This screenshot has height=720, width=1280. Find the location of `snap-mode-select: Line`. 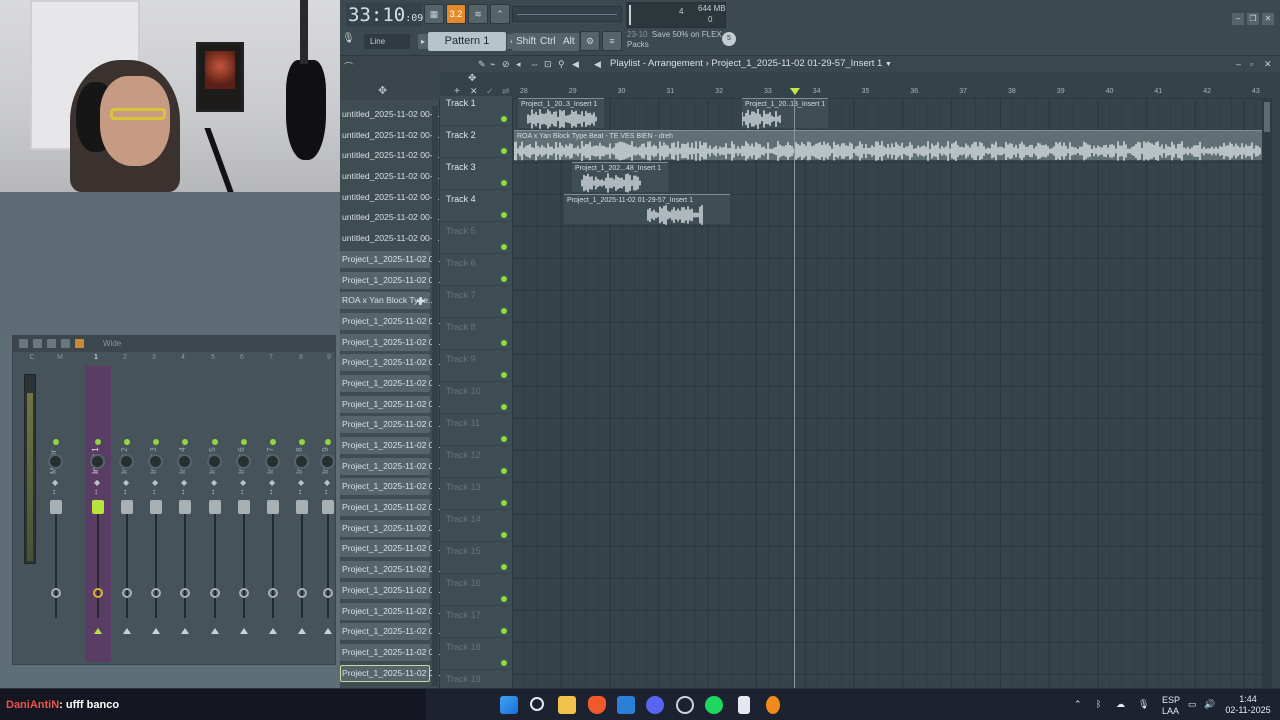

snap-mode-select: Line is located at coordinates (387, 41).